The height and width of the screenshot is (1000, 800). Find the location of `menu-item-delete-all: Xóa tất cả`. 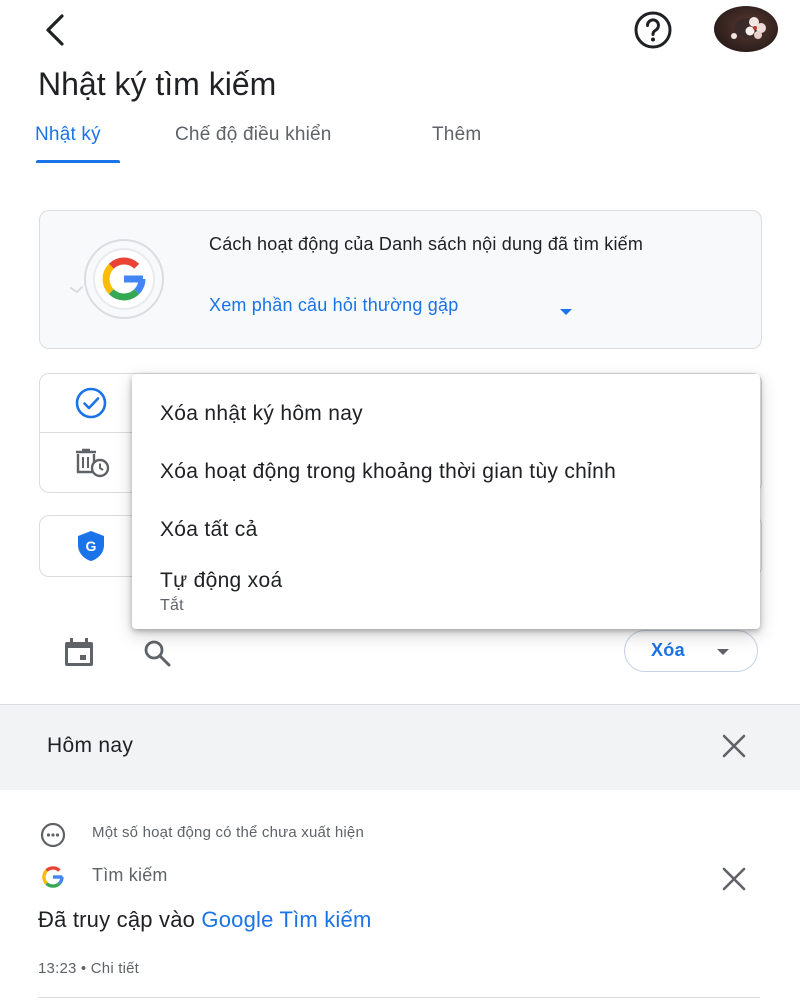

menu-item-delete-all: Xóa tất cả is located at coordinates (209, 530).